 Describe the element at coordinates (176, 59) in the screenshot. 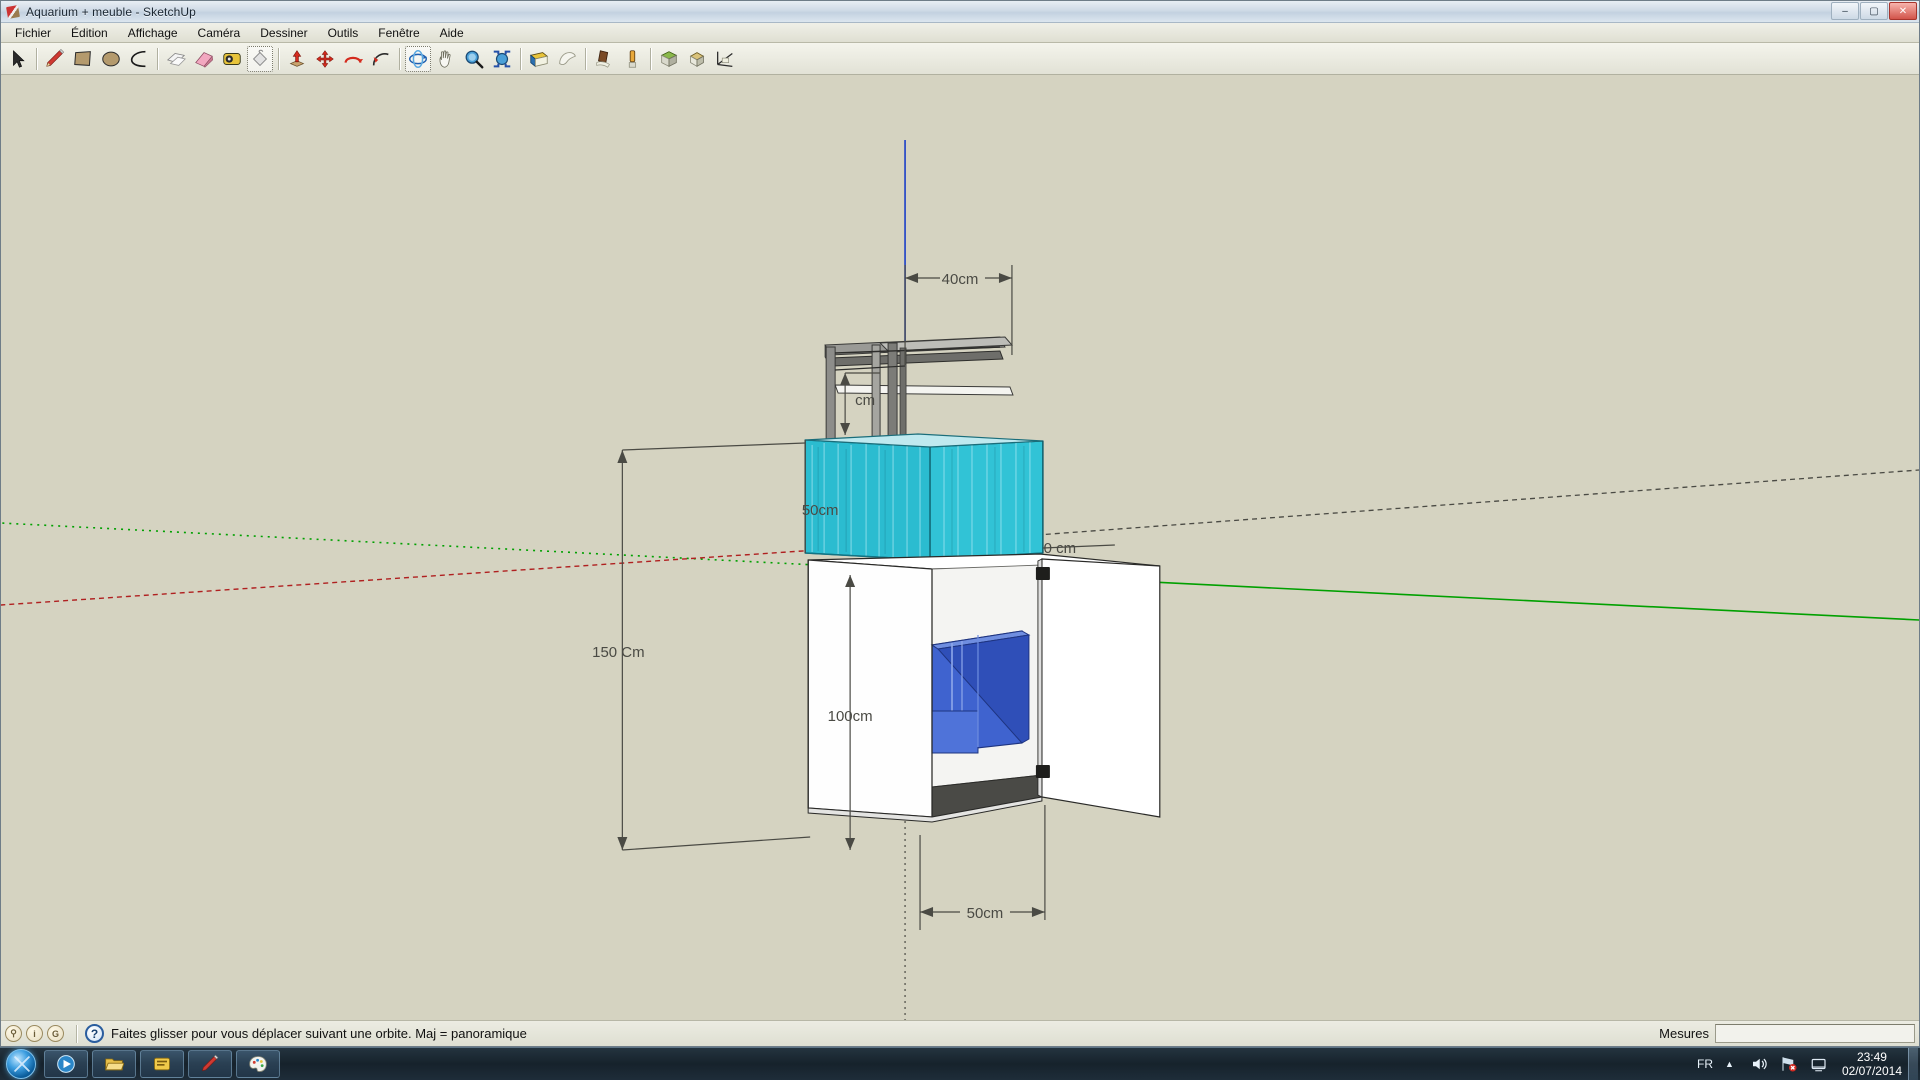

I see `move-icon` at that location.